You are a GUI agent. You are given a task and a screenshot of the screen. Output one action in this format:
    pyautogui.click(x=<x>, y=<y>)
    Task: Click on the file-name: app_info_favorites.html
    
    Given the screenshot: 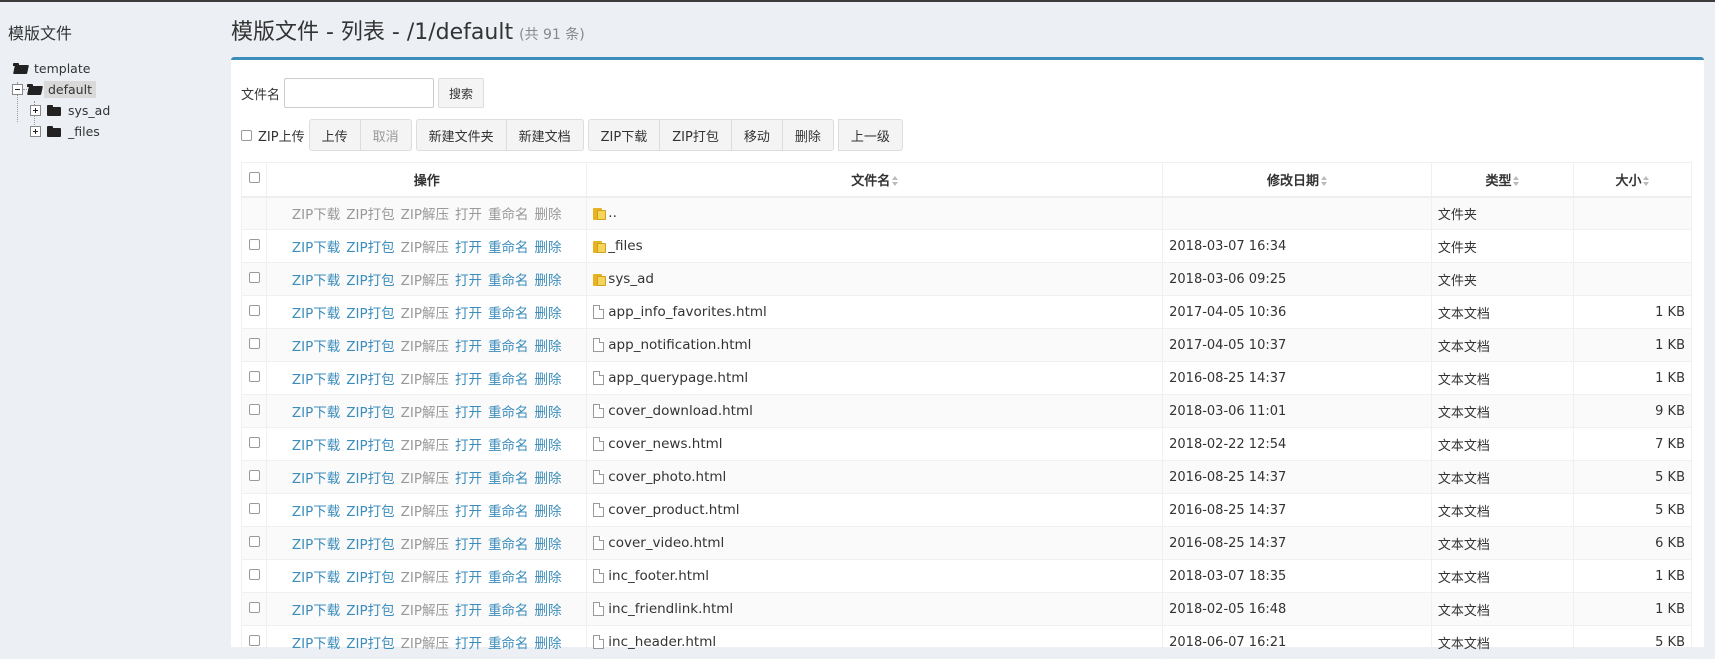 What is the action you would take?
    pyautogui.click(x=687, y=312)
    